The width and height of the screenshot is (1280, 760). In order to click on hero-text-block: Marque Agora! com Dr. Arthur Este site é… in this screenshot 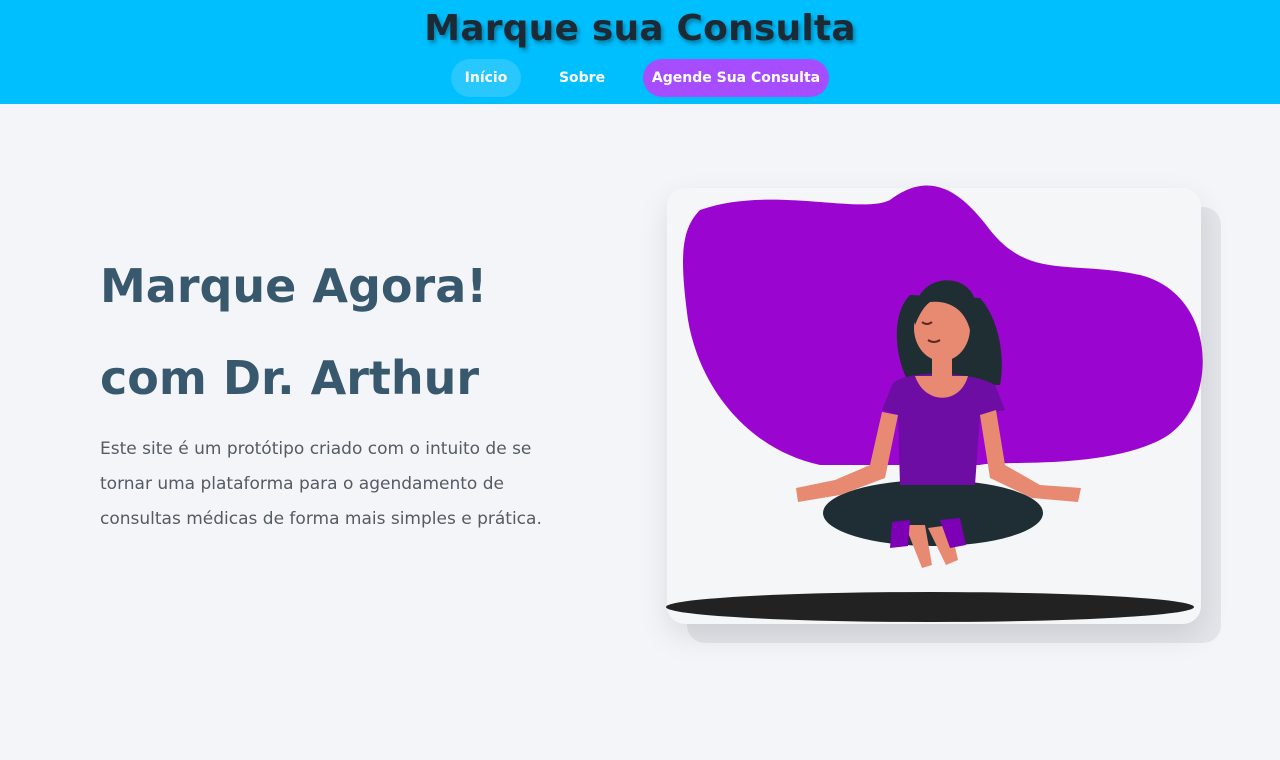, I will do `click(330, 397)`.